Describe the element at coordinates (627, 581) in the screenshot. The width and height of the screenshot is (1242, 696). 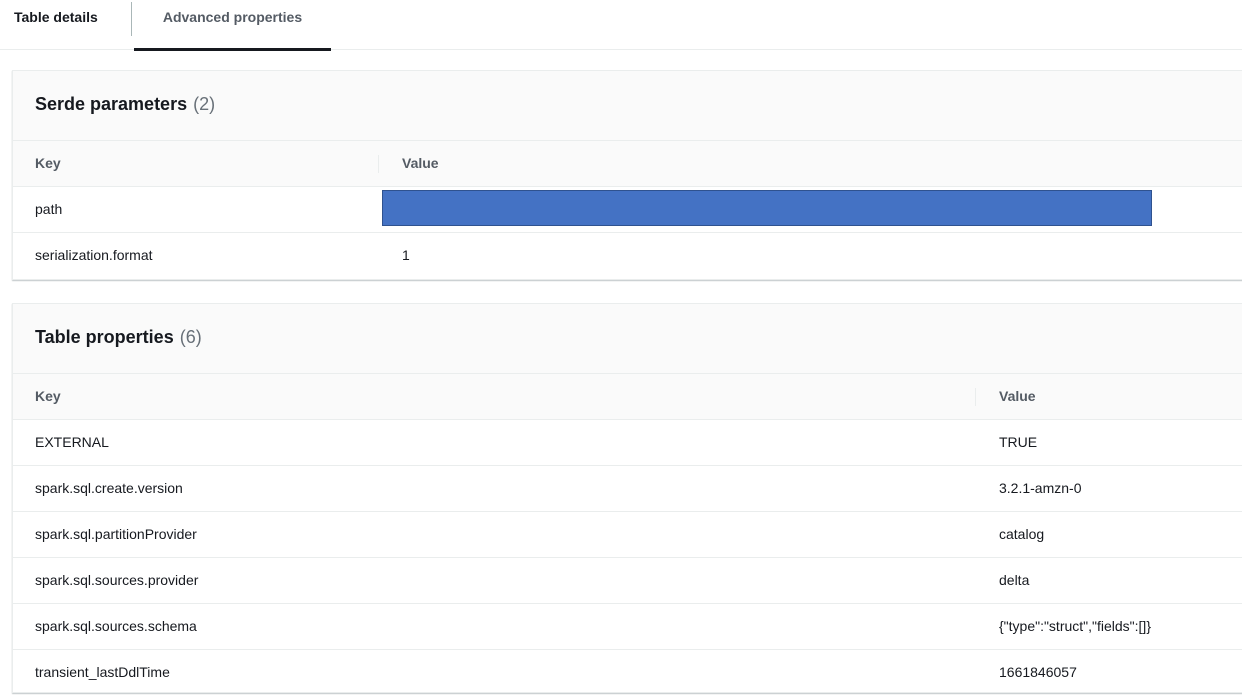
I see `table-row: spark.sql.sources.provider delta` at that location.